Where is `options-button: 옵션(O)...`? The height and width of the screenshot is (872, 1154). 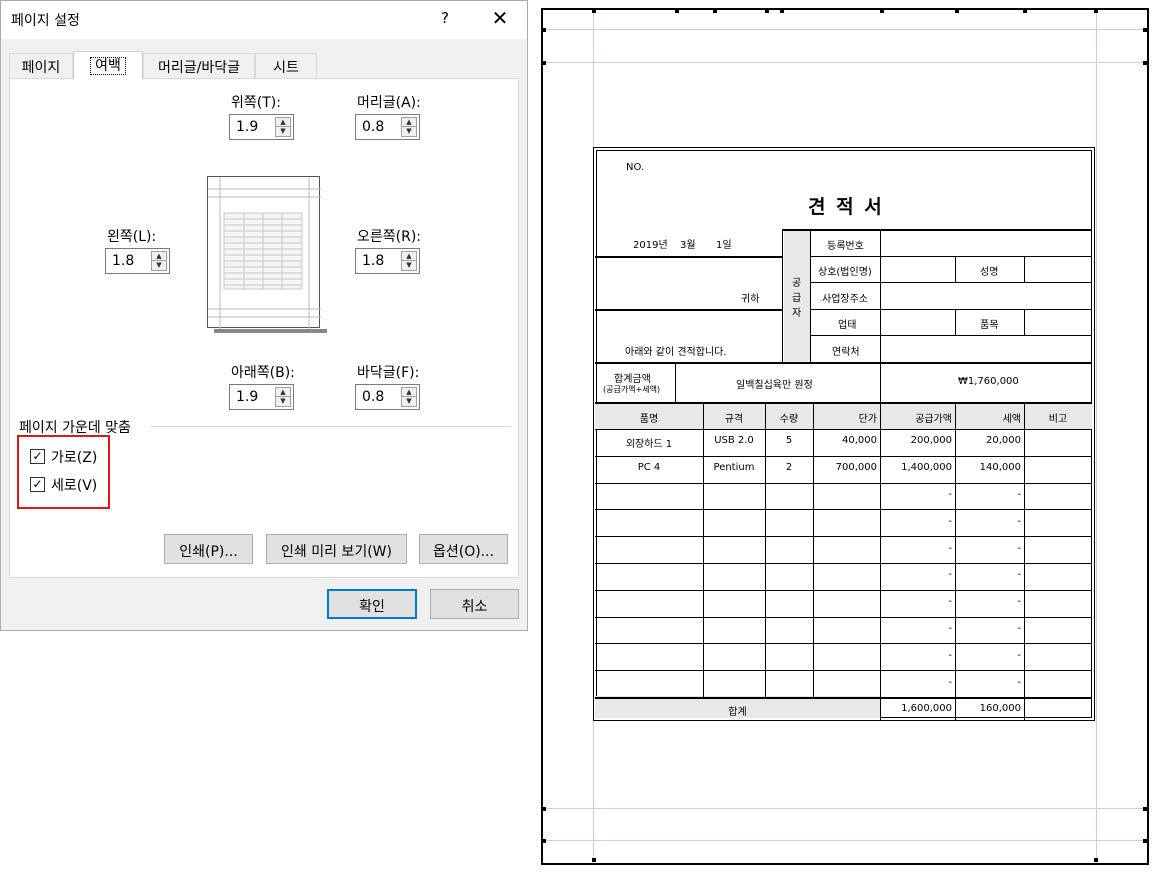 options-button: 옵션(O)... is located at coordinates (463, 549).